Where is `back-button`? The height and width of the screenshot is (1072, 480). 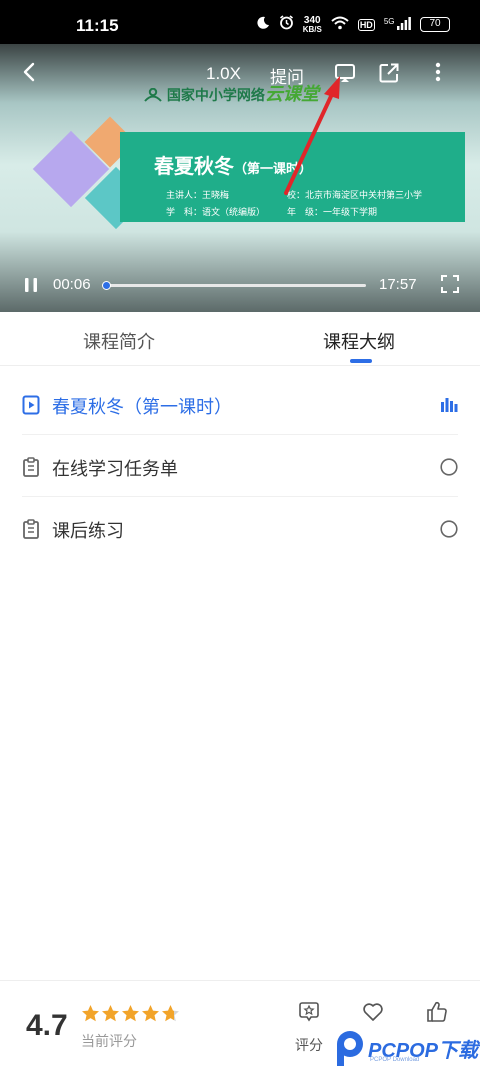 back-button is located at coordinates (29, 75).